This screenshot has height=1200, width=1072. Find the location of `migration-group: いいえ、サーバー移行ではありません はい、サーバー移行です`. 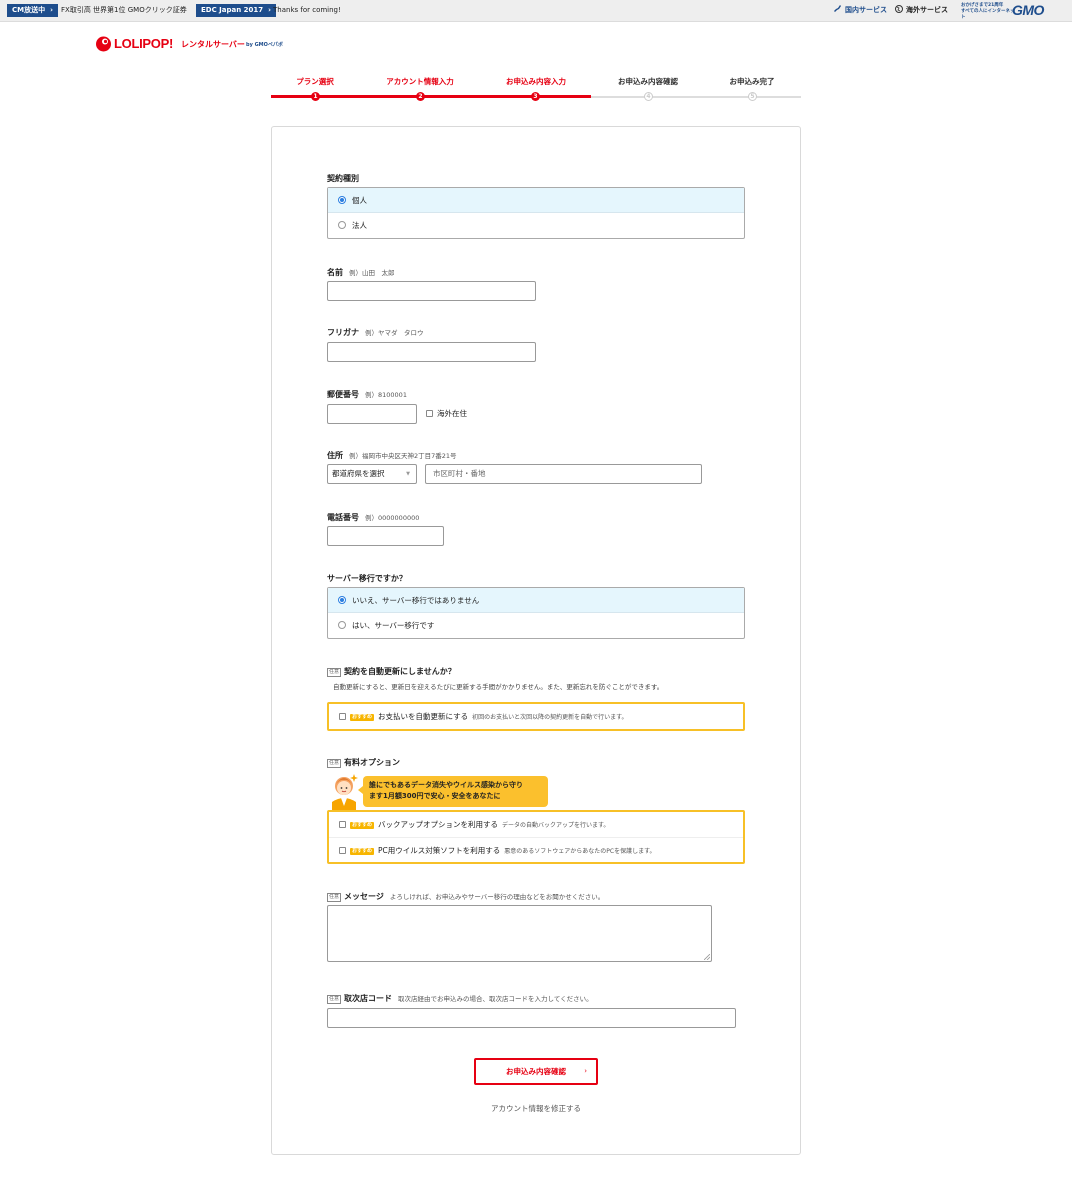

migration-group: いいえ、サーバー移行ではありません はい、サーバー移行です is located at coordinates (536, 613).